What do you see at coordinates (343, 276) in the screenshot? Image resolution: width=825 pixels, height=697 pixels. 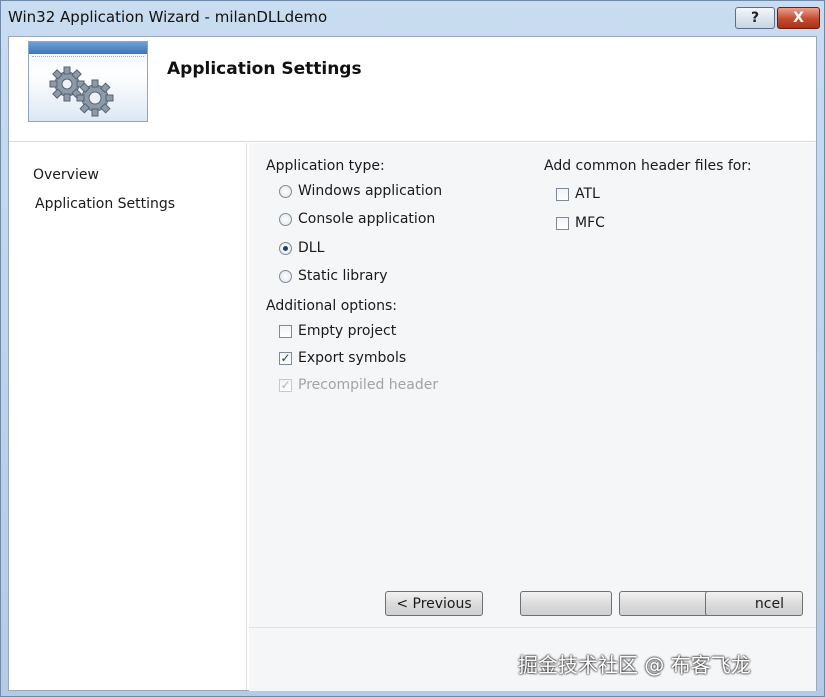 I see `radio-label: Static library` at bounding box center [343, 276].